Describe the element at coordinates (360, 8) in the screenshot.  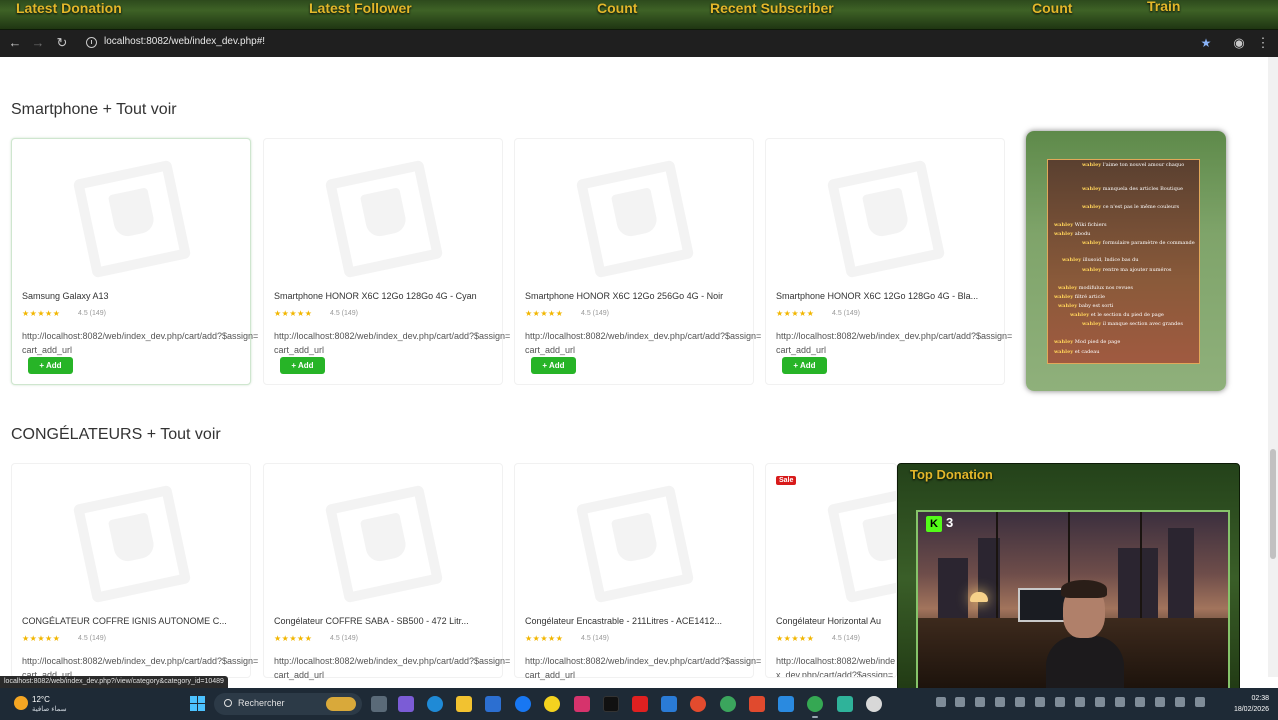
I see `overlay-latest-follower: Latest Follower` at that location.